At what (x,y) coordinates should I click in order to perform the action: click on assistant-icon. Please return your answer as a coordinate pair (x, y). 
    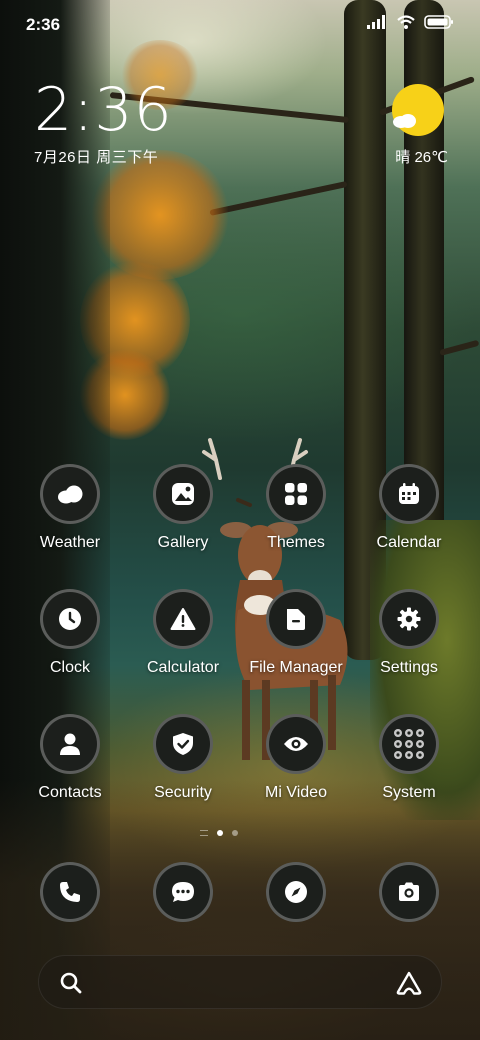
    Looking at the image, I should click on (409, 983).